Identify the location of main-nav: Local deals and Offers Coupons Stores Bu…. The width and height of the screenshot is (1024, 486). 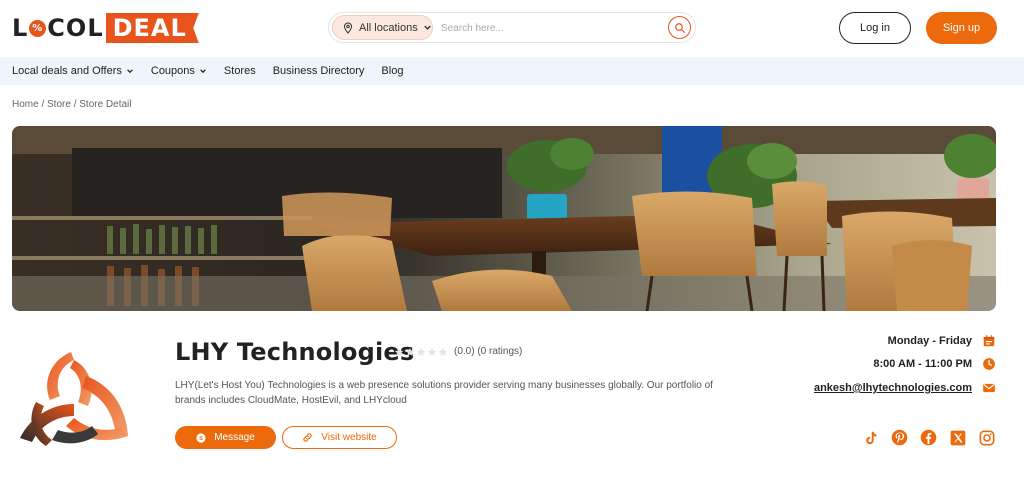
(512, 71).